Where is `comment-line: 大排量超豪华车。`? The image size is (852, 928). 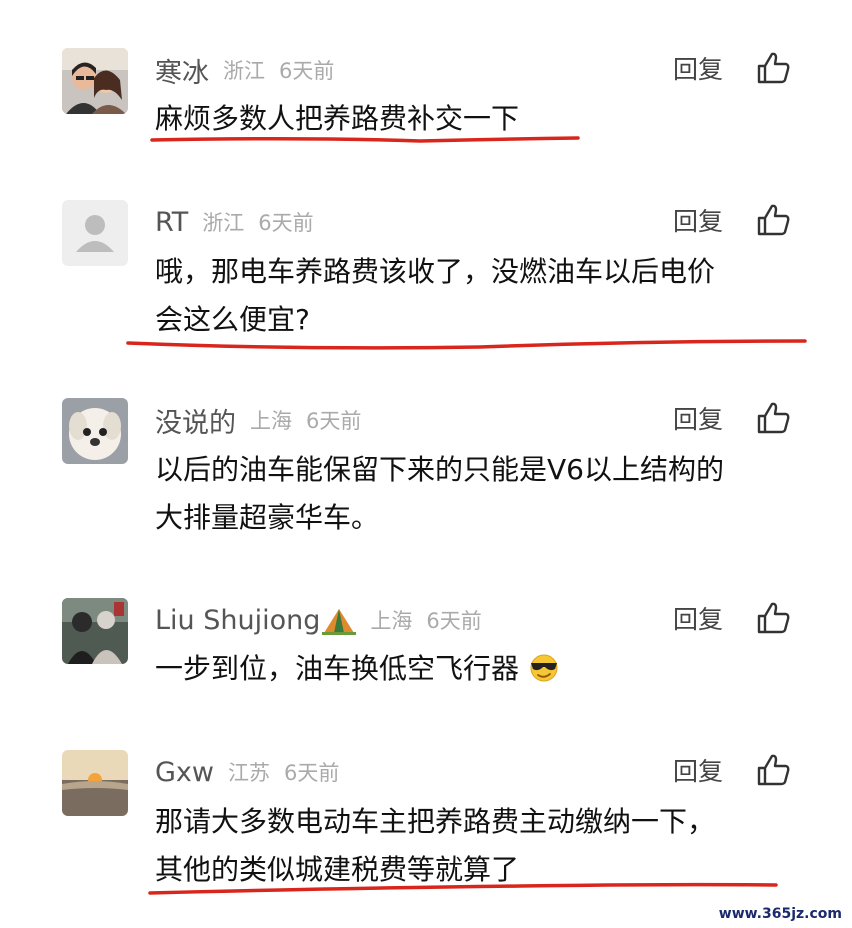
comment-line: 大排量超豪华车。 is located at coordinates (267, 517).